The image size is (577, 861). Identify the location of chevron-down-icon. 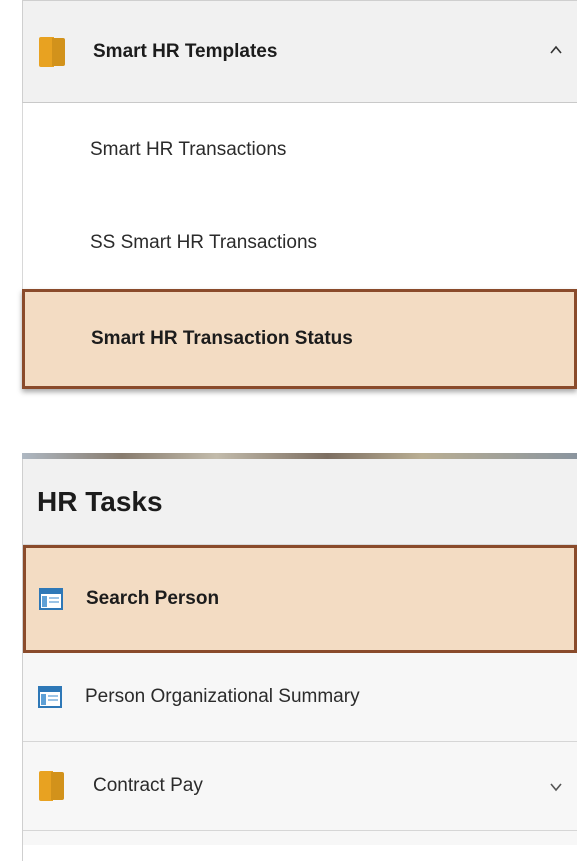
(556, 787).